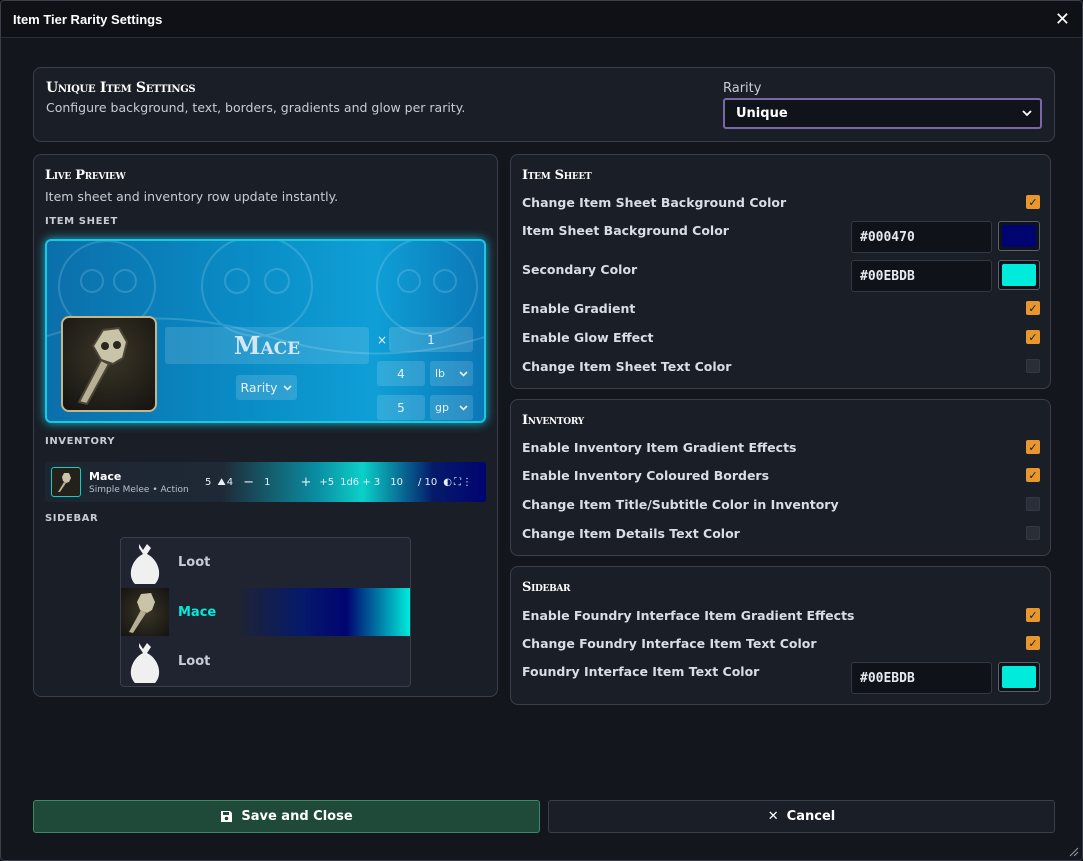 This screenshot has width=1083, height=861. What do you see at coordinates (382, 340) in the screenshot?
I see `quantity-prefix: ×` at bounding box center [382, 340].